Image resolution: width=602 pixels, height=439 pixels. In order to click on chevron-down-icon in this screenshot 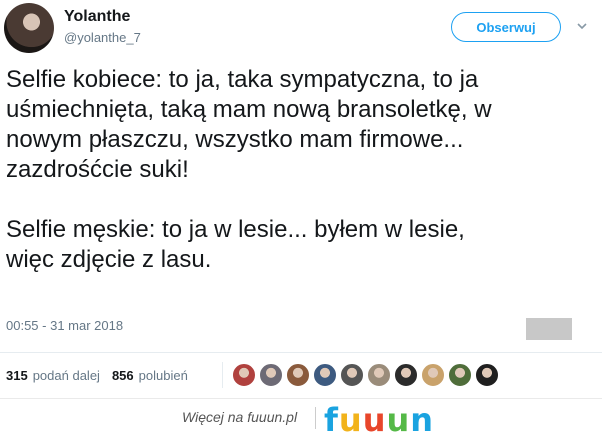, I will do `click(582, 26)`.